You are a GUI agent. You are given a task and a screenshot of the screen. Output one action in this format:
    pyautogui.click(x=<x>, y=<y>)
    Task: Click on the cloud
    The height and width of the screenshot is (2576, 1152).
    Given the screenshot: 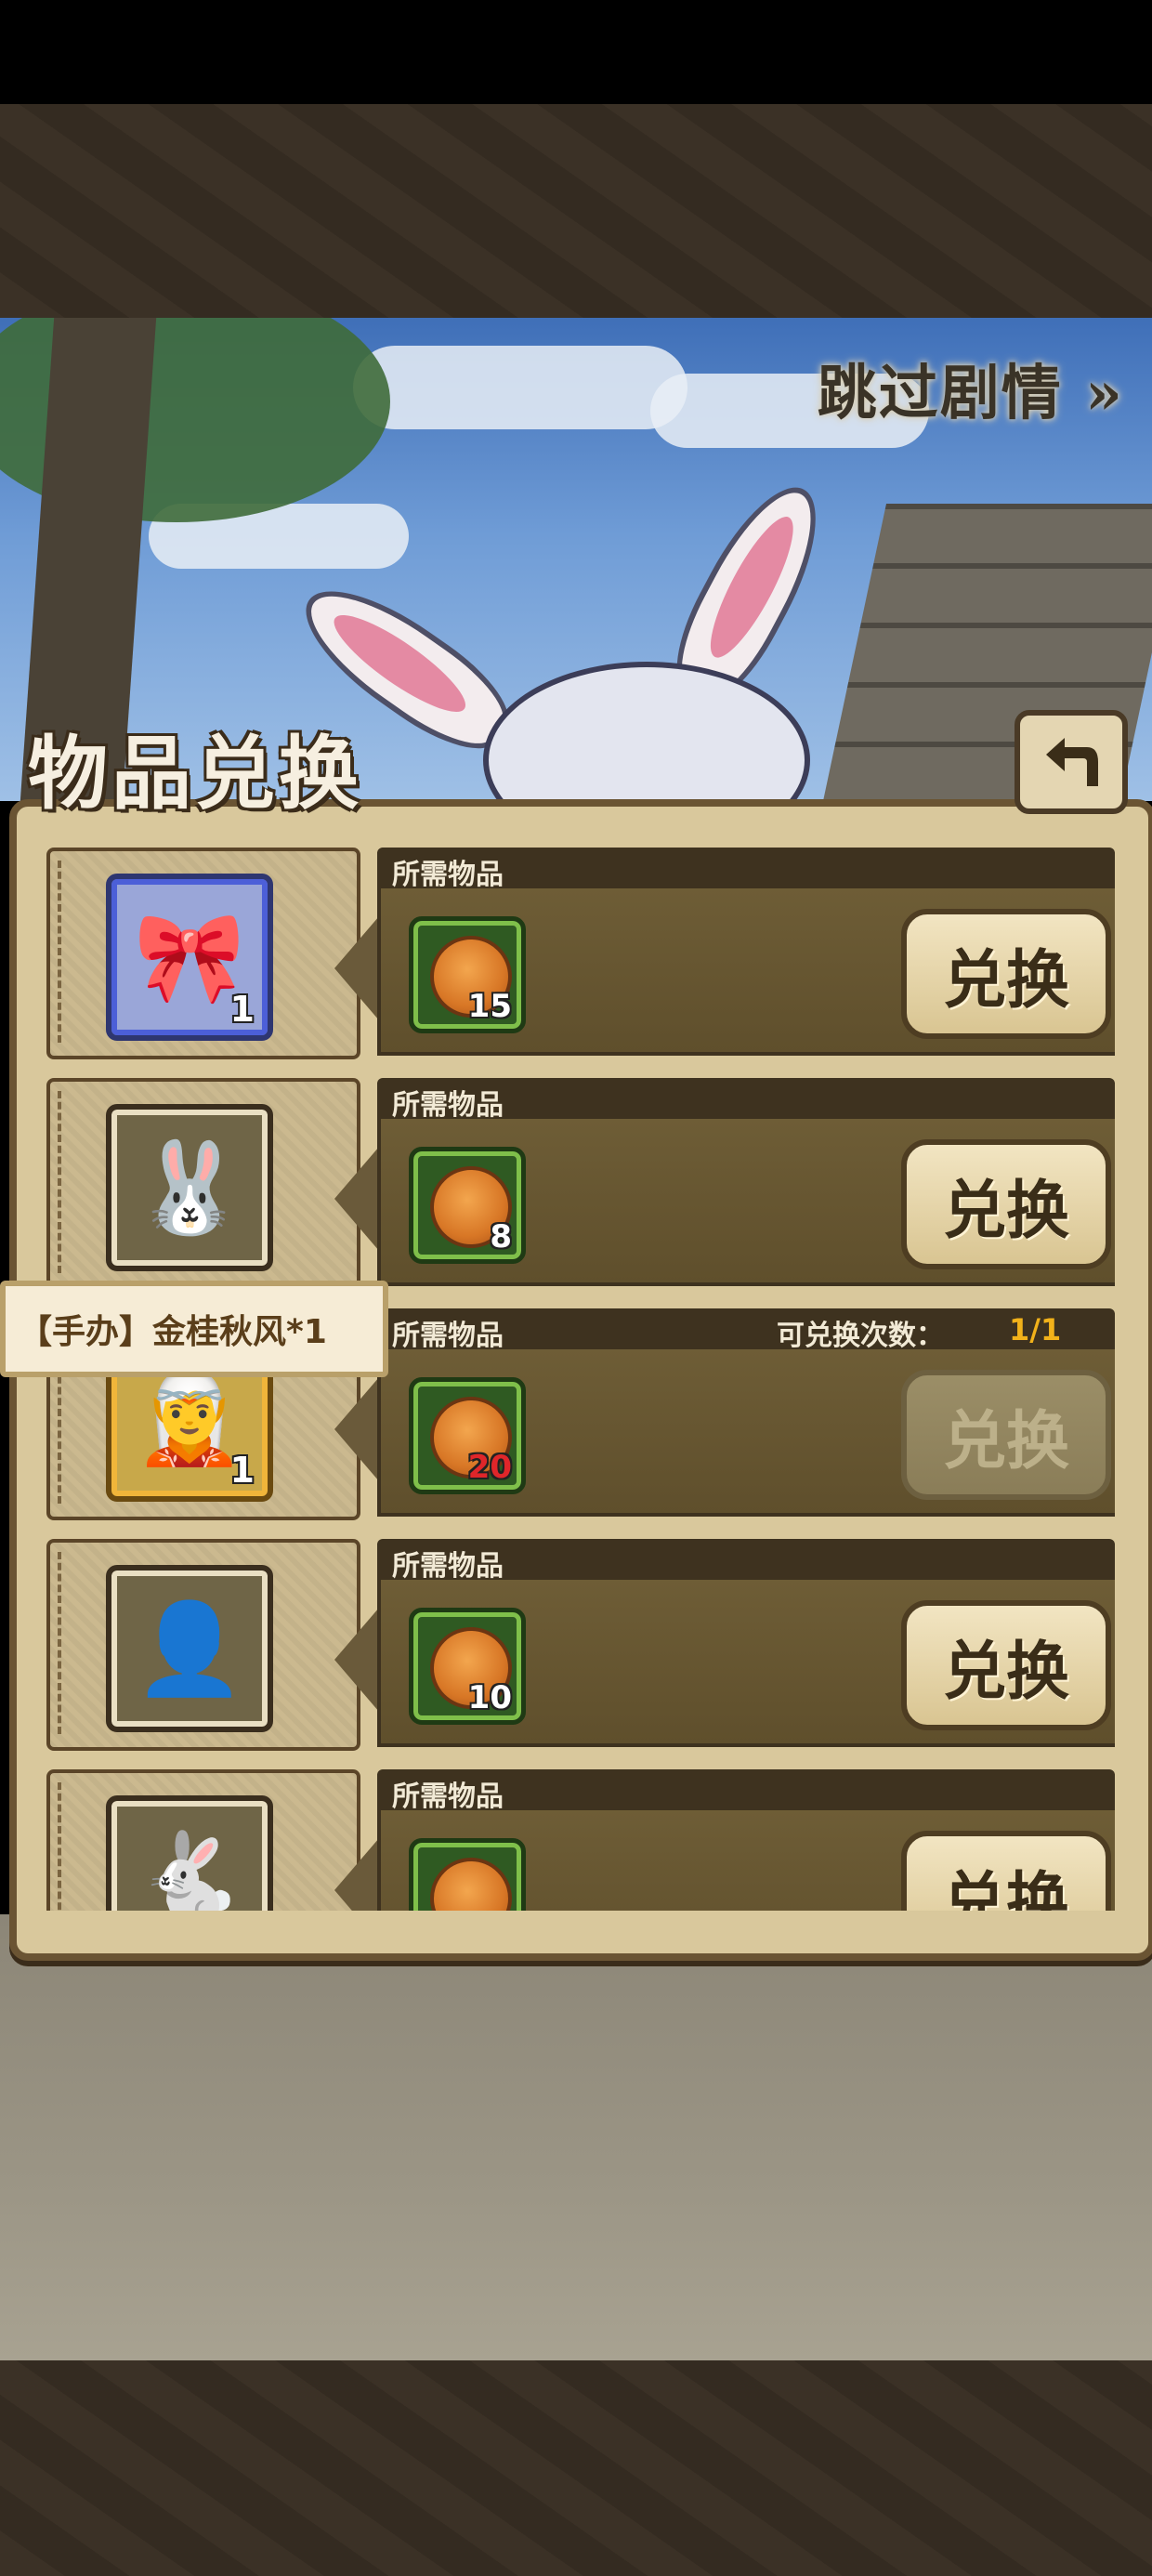 What is the action you would take?
    pyautogui.click(x=520, y=387)
    